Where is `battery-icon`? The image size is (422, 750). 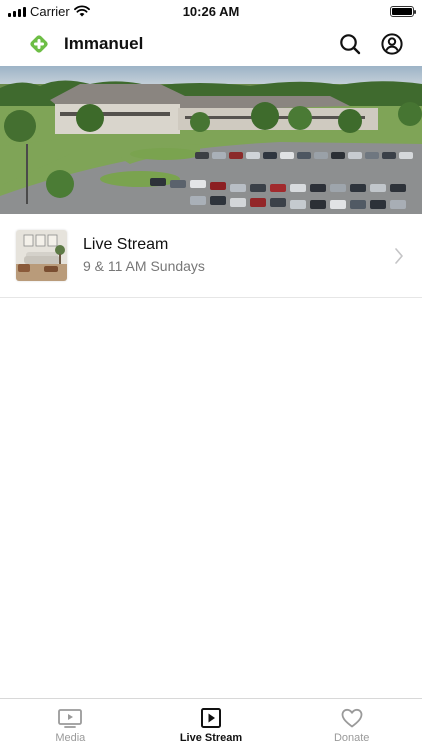 battery-icon is located at coordinates (403, 11).